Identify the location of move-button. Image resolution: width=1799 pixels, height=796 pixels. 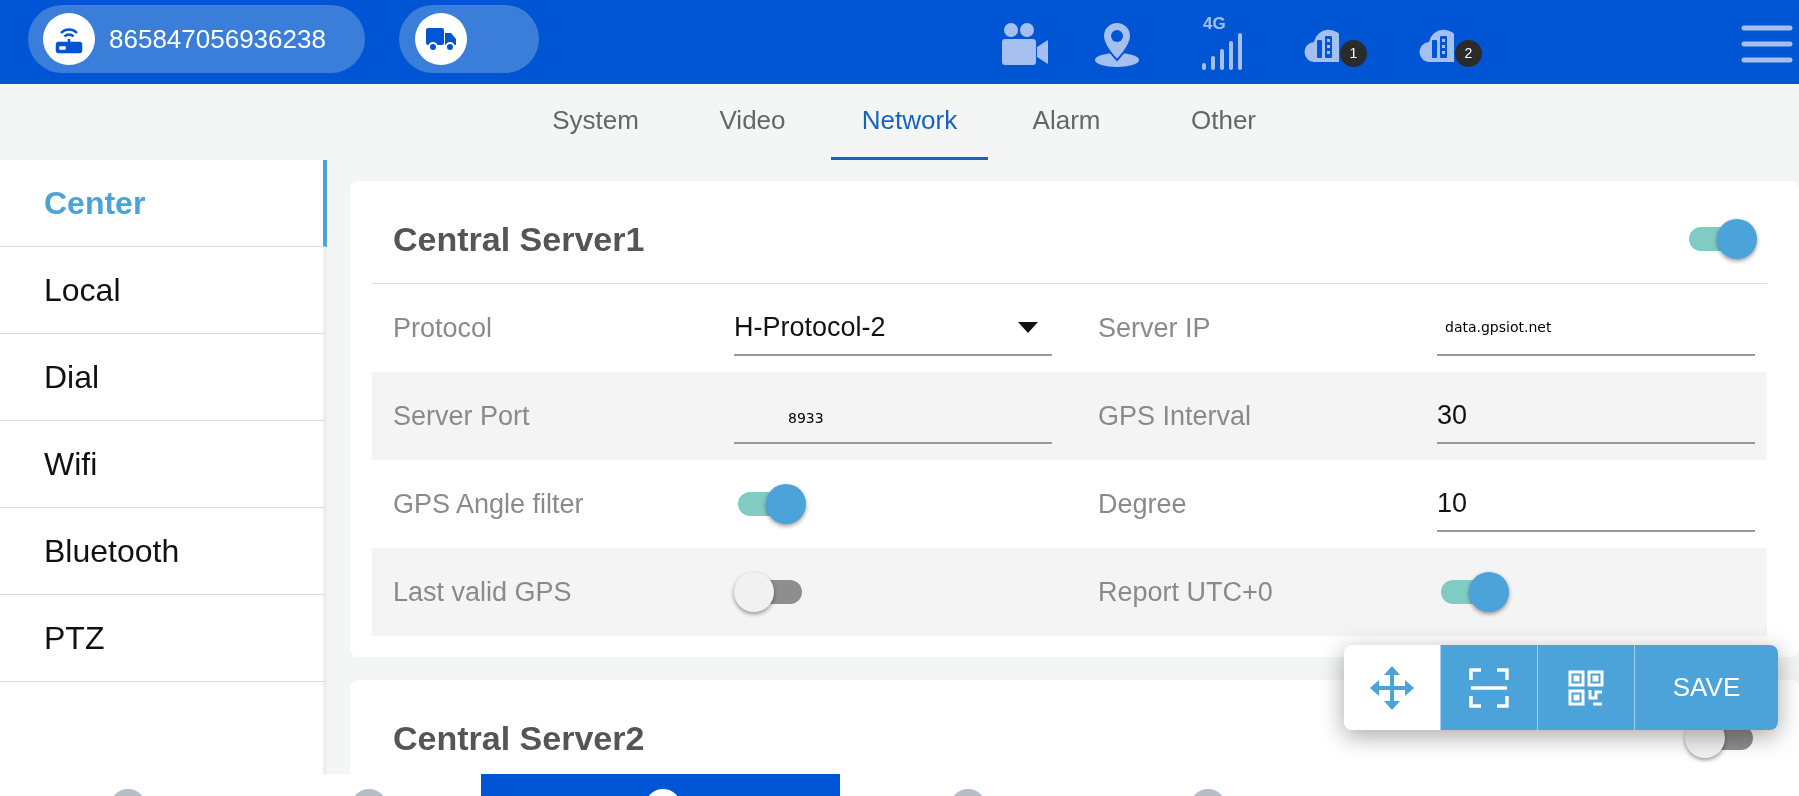
(1392, 687).